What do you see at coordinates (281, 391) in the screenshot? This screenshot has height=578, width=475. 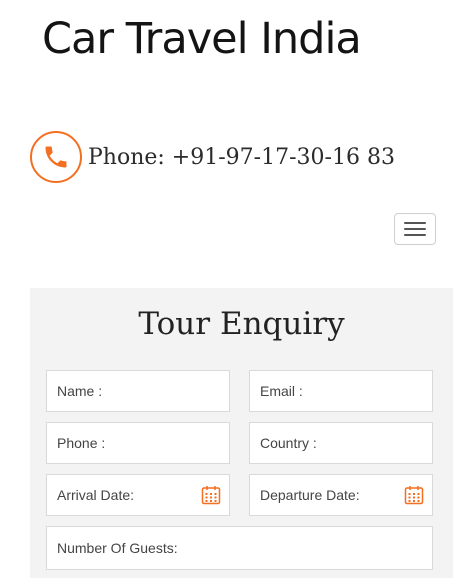 I see `email-placeholder: Email :` at bounding box center [281, 391].